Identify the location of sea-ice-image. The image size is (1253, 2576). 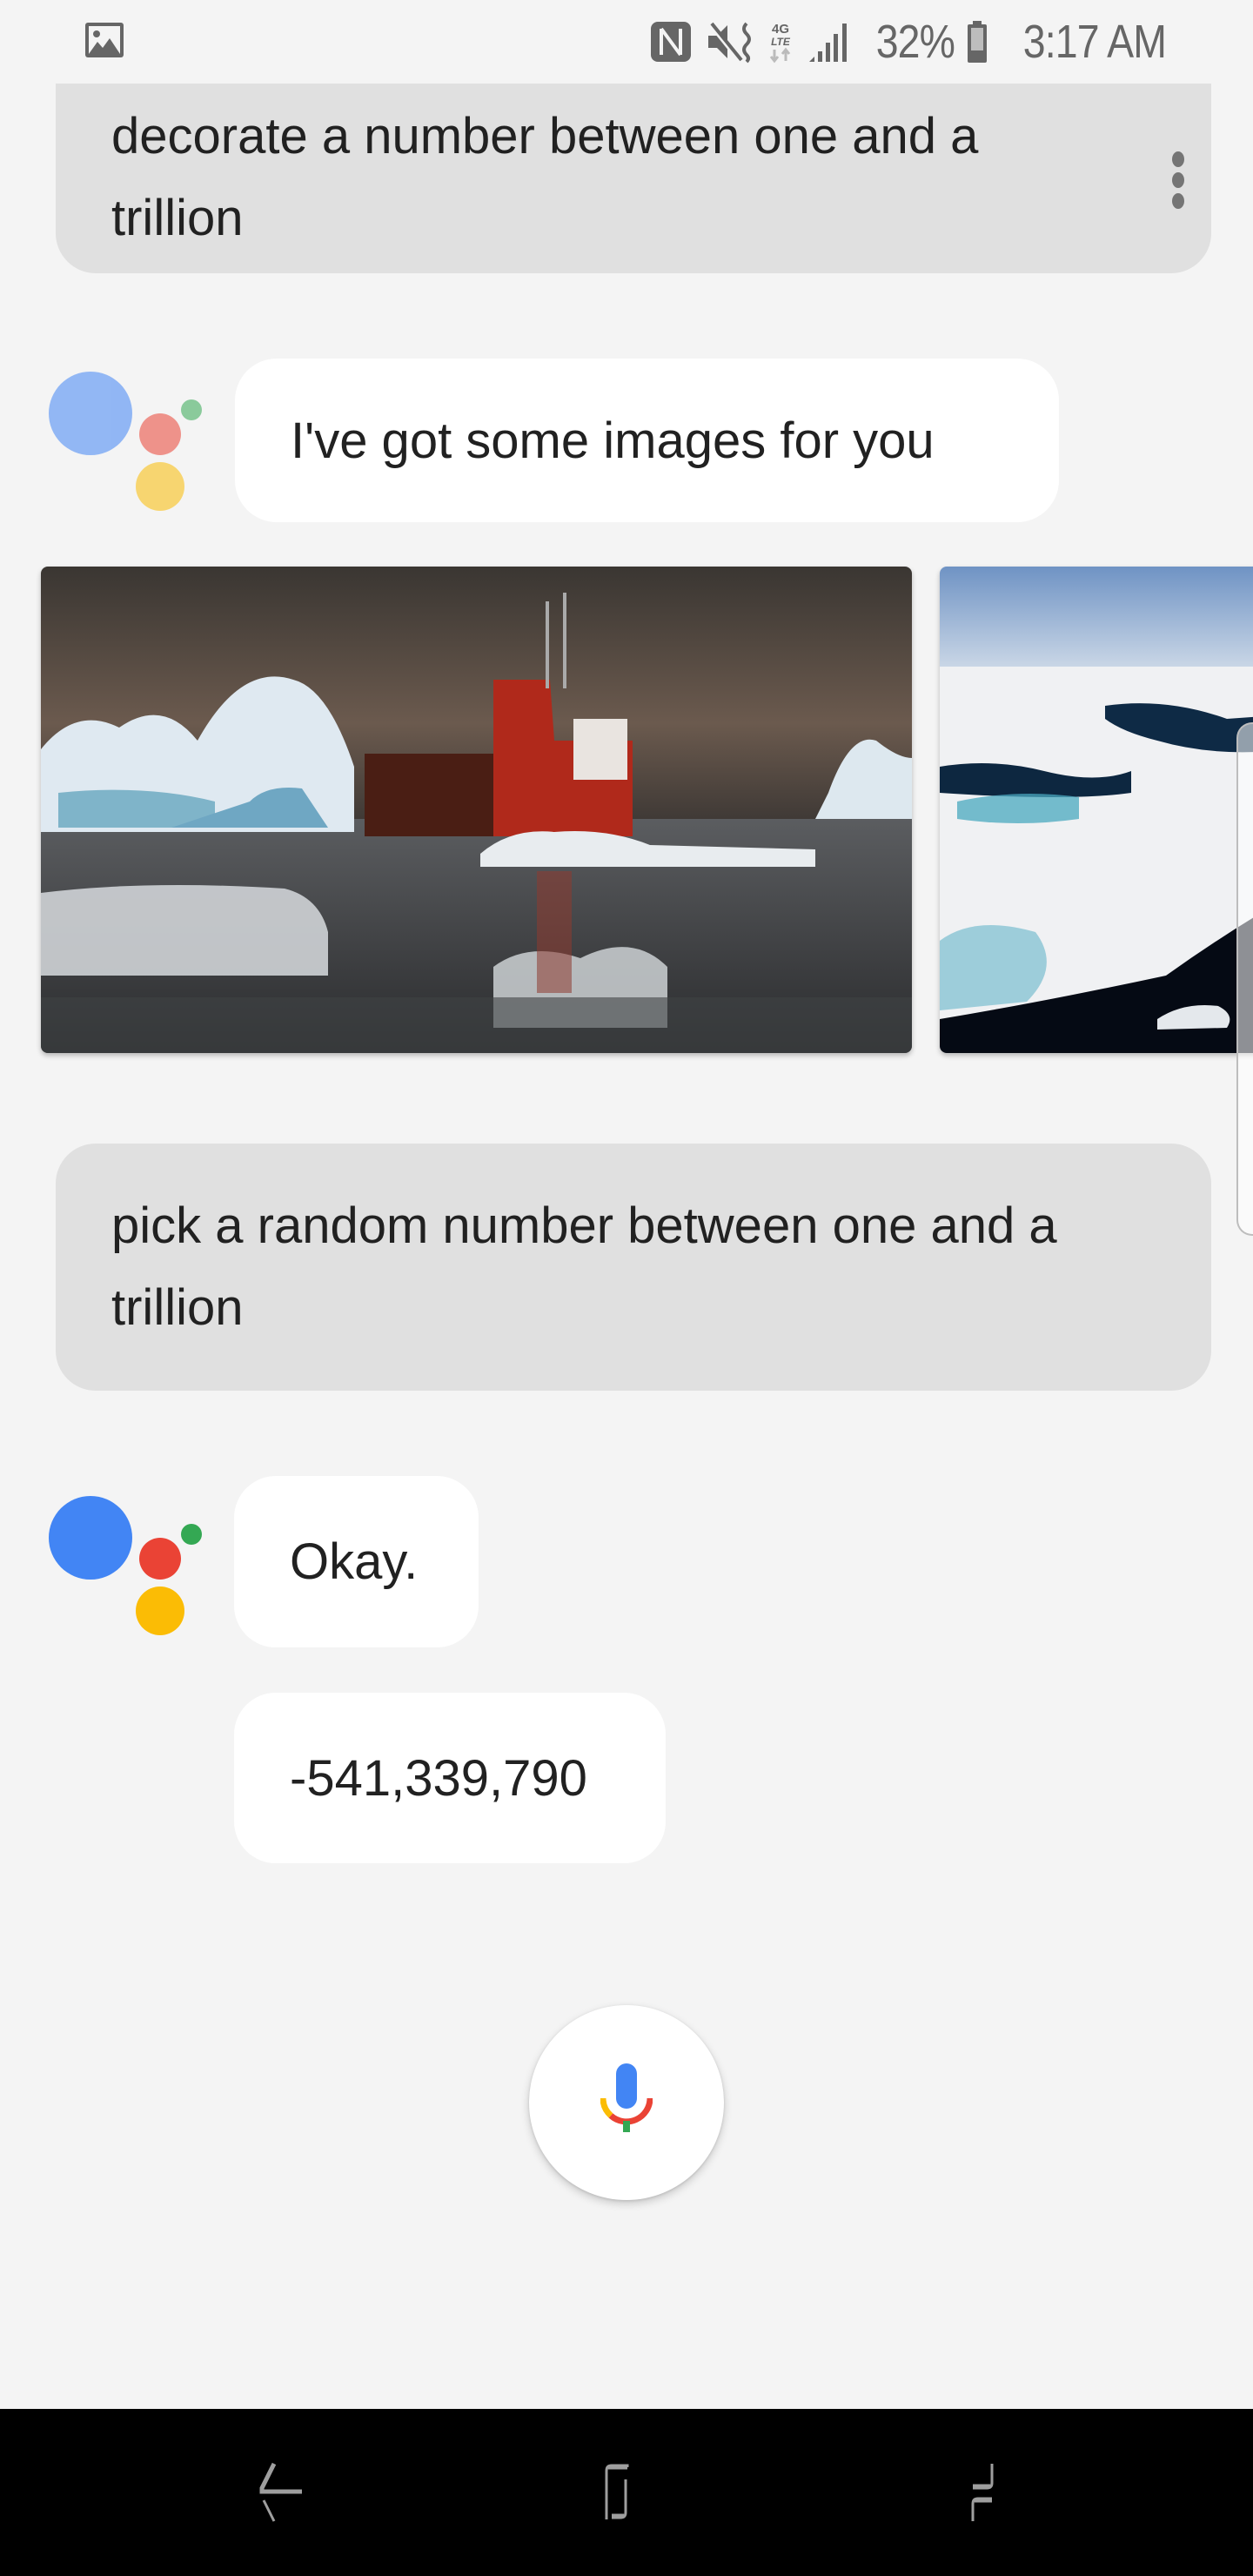
(1096, 810).